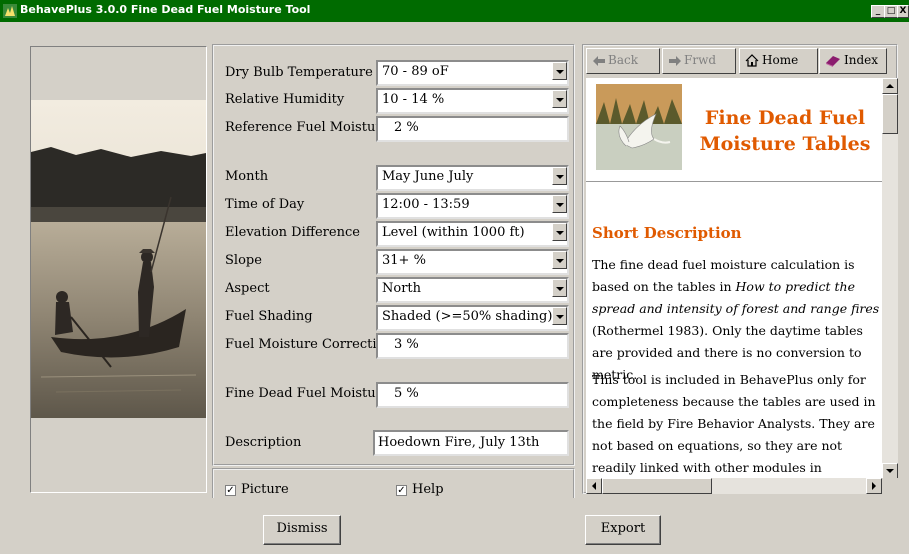  What do you see at coordinates (853, 61) in the screenshot?
I see `index-button: Index` at bounding box center [853, 61].